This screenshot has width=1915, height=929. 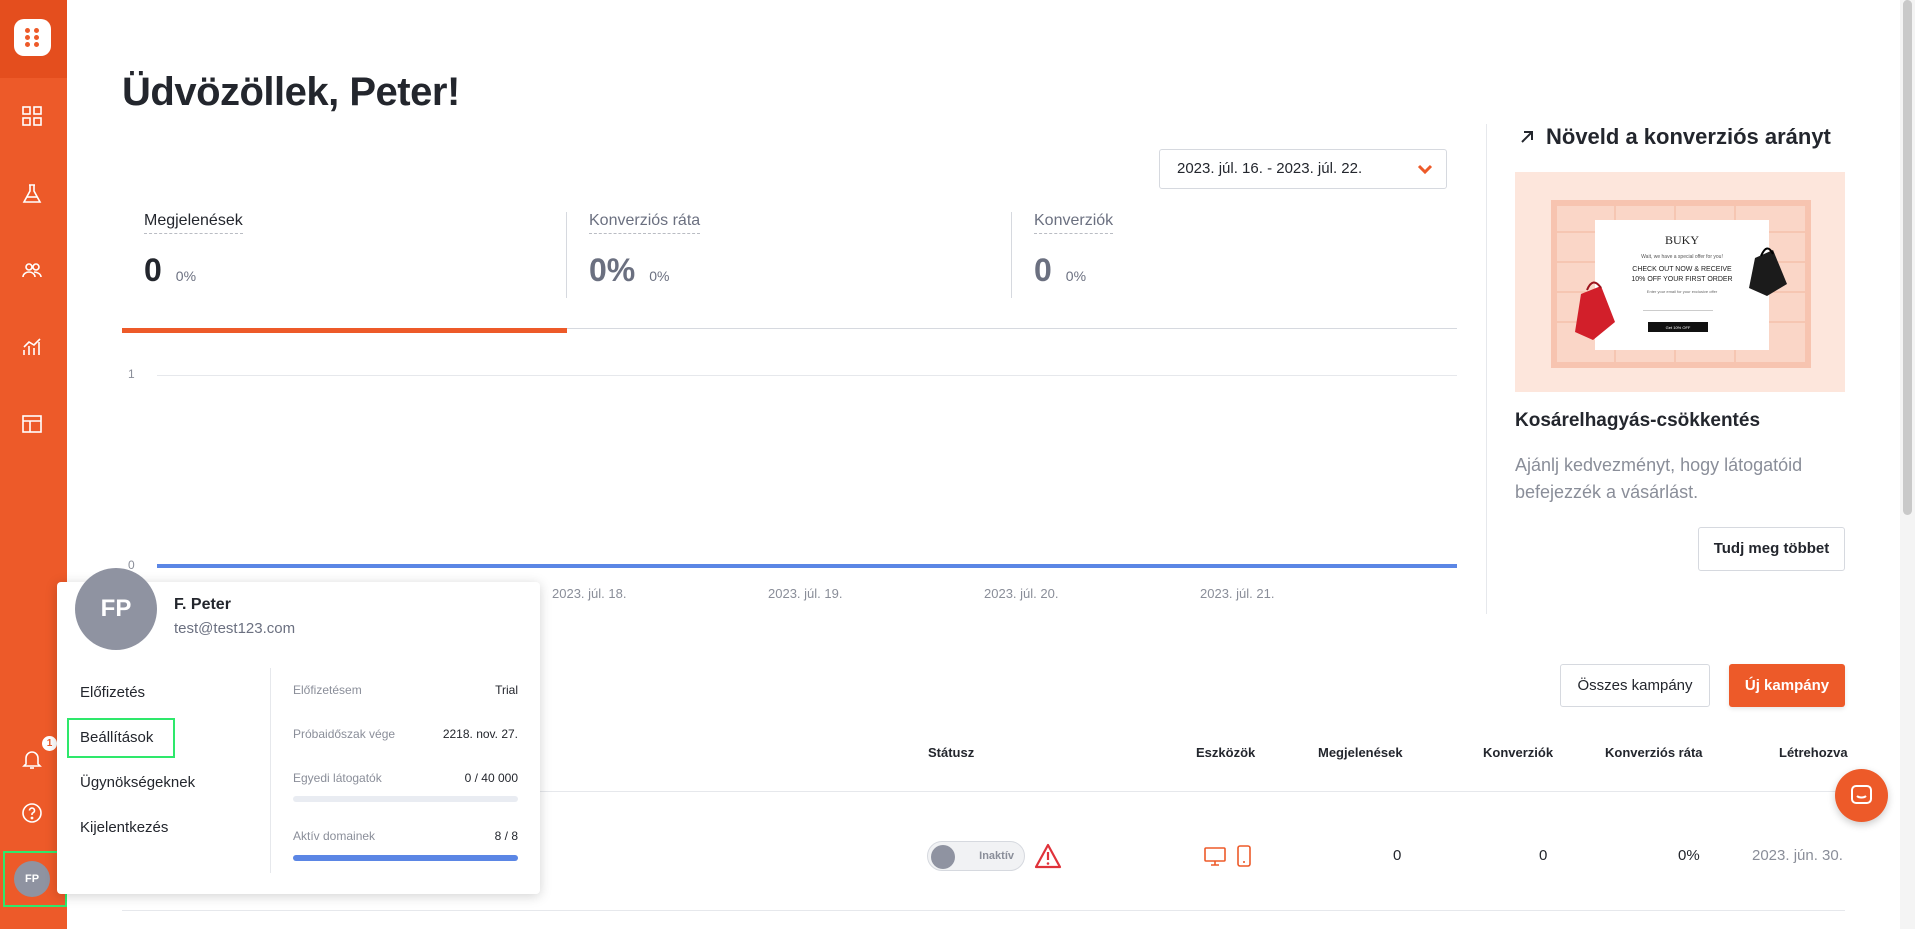 I want to click on menu-agencies: Ügynökségeknek, so click(x=137, y=782).